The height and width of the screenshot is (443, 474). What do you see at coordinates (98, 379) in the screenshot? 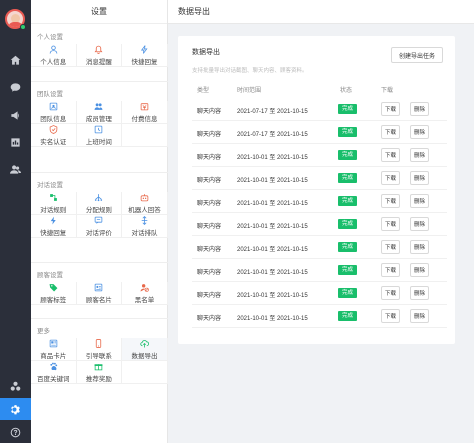
I see `setting-label: 推荐奖励` at bounding box center [98, 379].